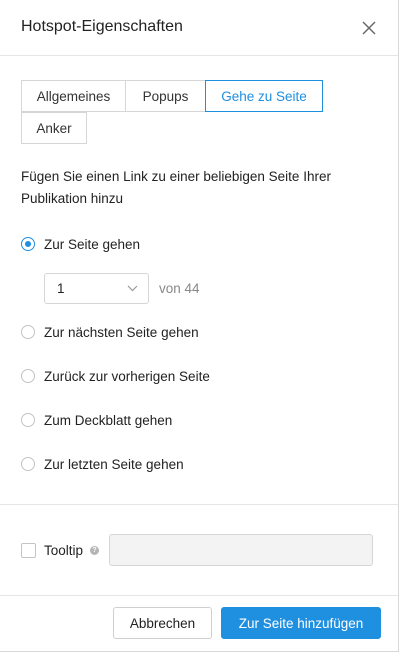 This screenshot has height=652, width=404. I want to click on option-label: Zum Deckblatt gehen, so click(108, 420).